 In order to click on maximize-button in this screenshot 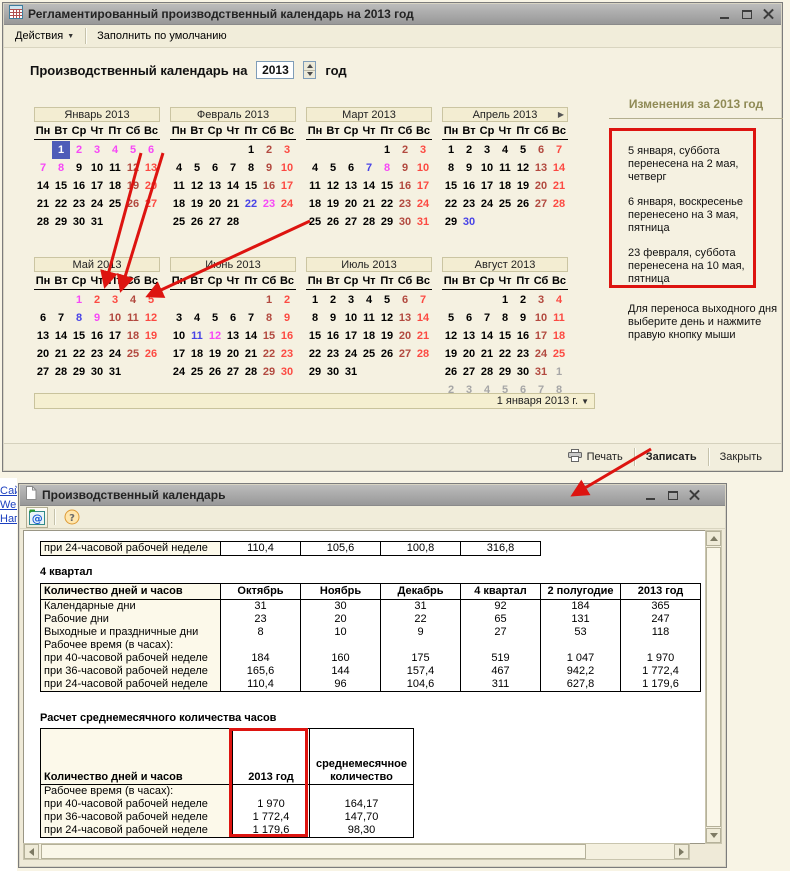, I will do `click(672, 495)`.